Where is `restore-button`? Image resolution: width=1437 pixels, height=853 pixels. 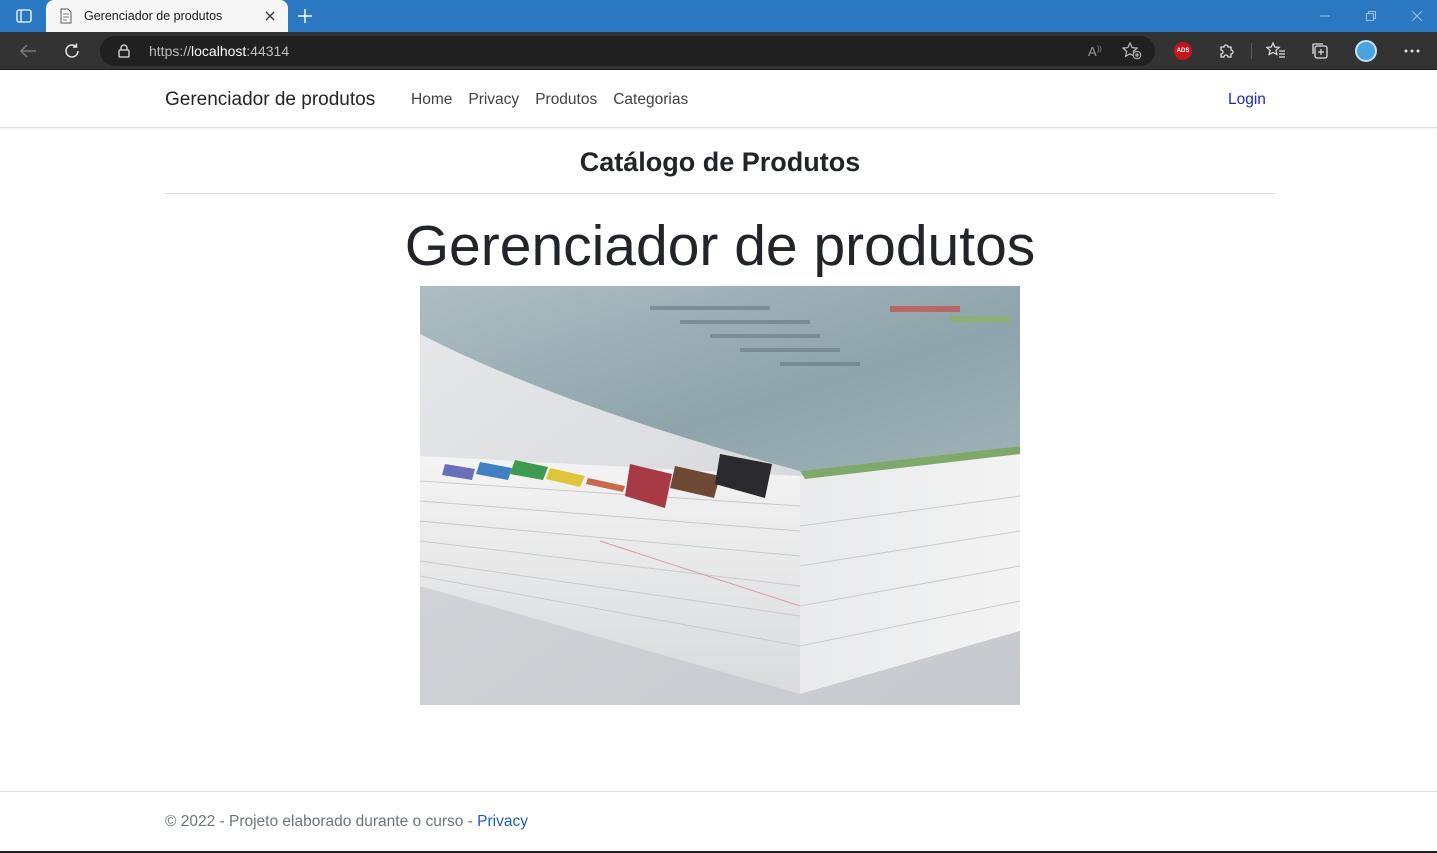 restore-button is located at coordinates (1371, 16).